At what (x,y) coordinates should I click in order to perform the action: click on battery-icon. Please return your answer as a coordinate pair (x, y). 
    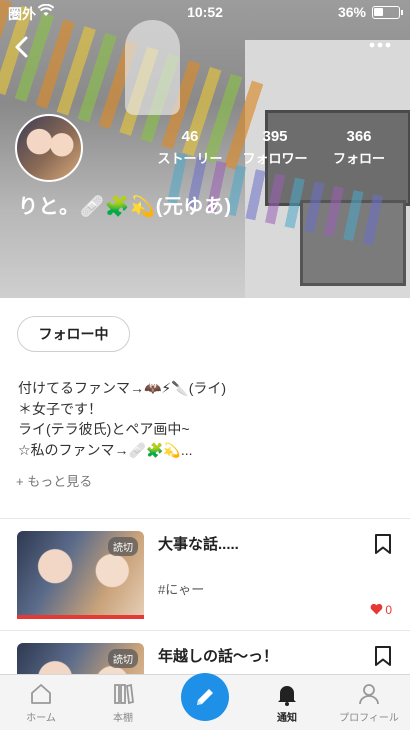
    Looking at the image, I should click on (387, 12).